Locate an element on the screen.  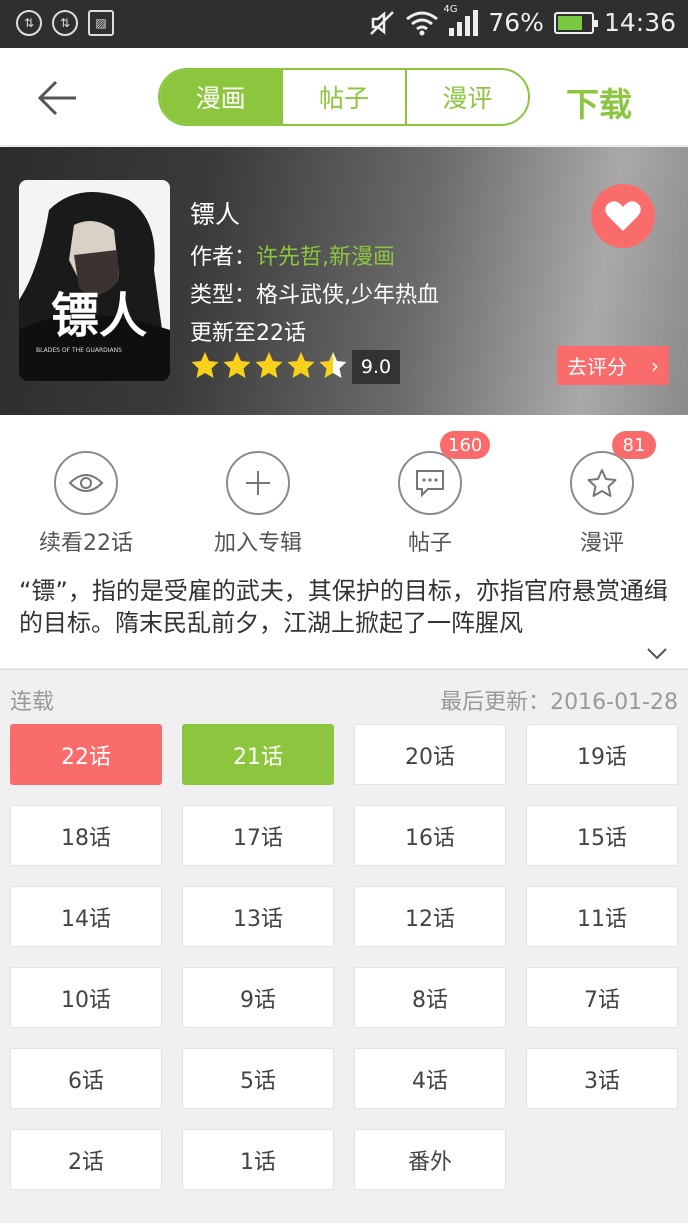
chapter-button: 11话 is located at coordinates (602, 916).